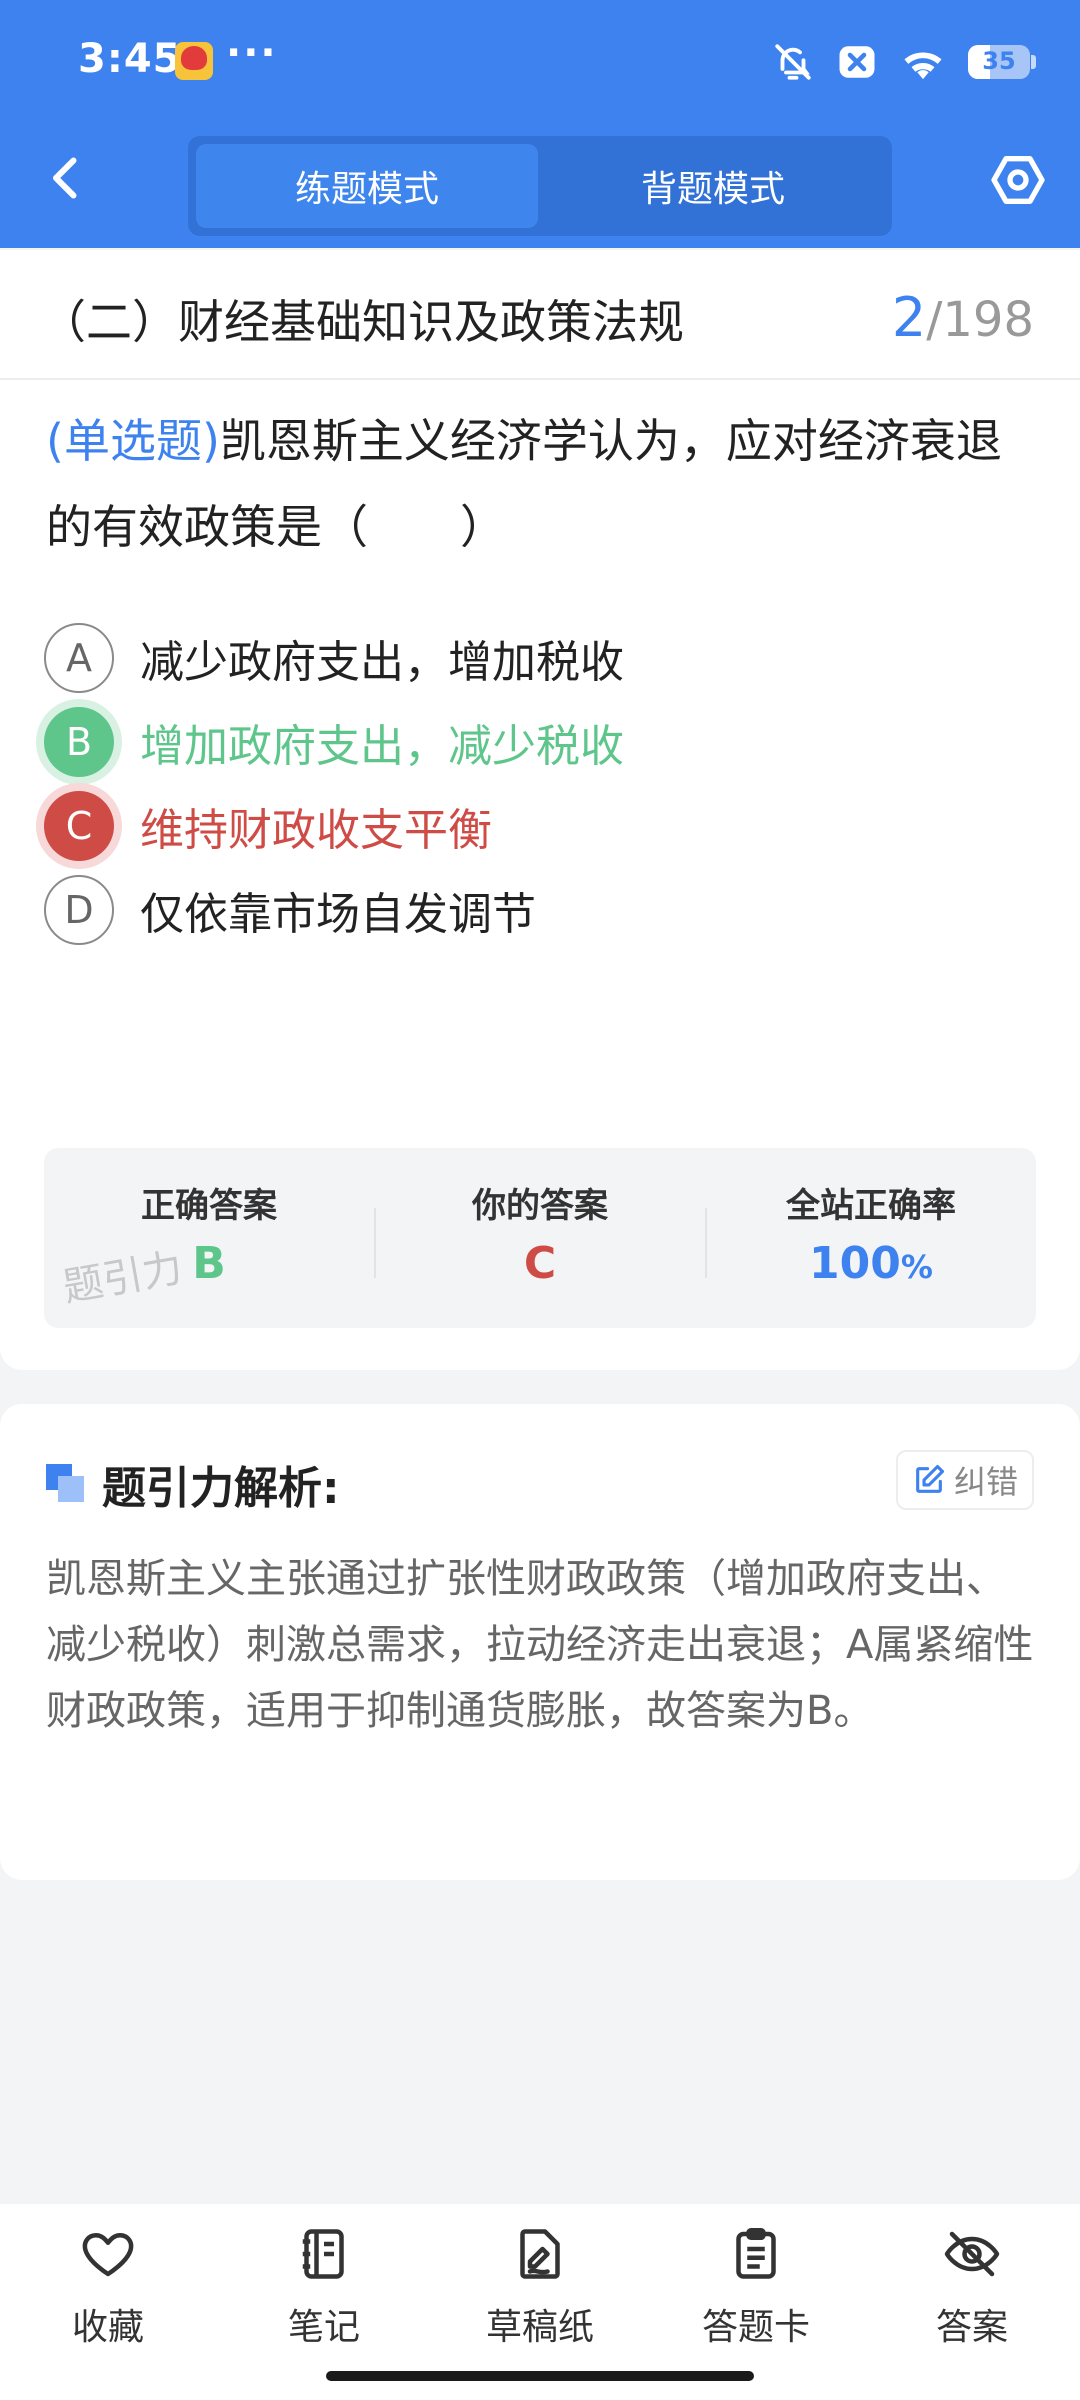 This screenshot has width=1080, height=2400. I want to click on status-icons: 35, so click(904, 62).